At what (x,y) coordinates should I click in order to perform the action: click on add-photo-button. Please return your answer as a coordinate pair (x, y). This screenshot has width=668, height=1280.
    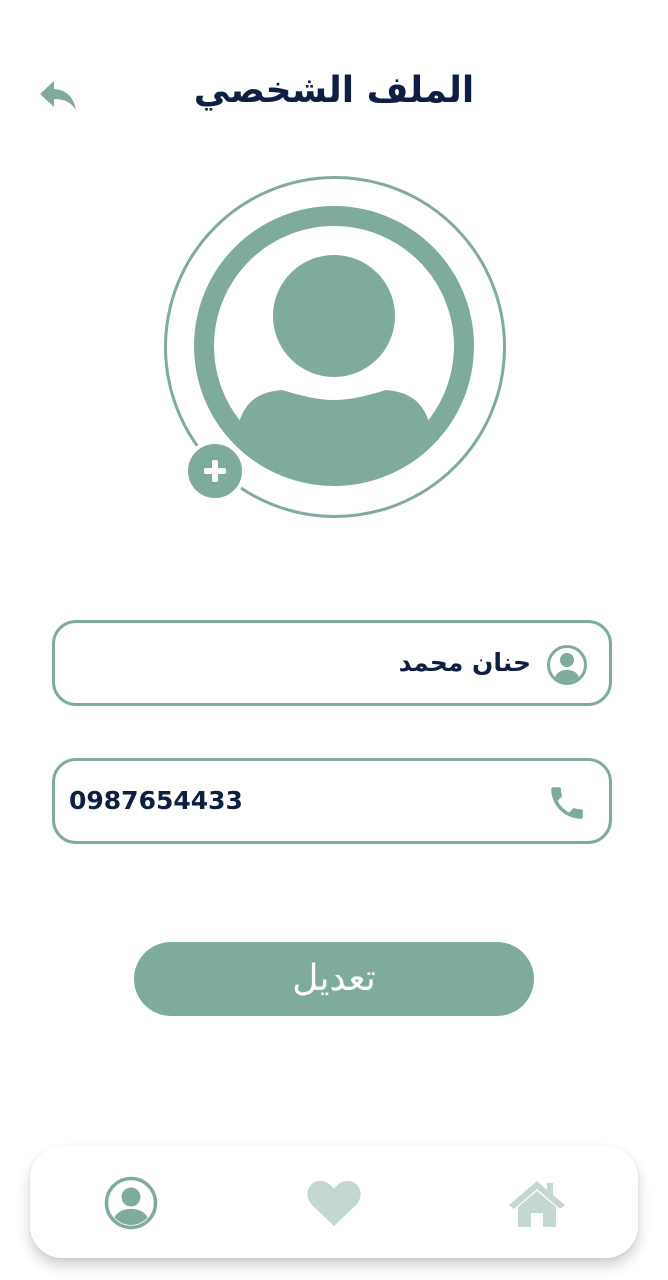
    Looking at the image, I should click on (215, 471).